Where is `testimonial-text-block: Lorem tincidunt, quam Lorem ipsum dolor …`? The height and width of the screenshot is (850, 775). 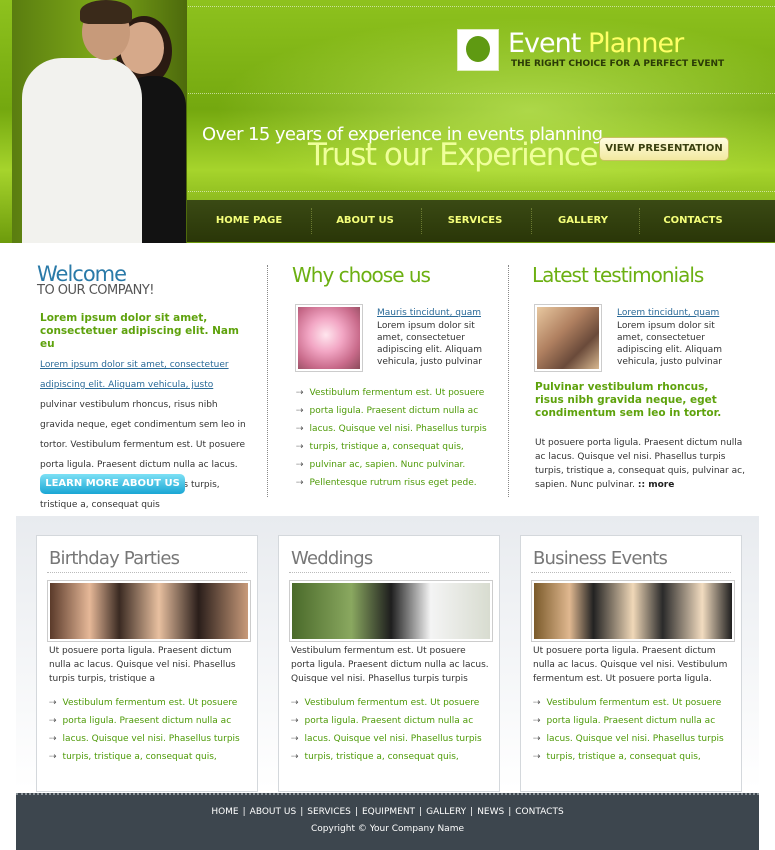 testimonial-text-block: Lorem tincidunt, quam Lorem ipsum dolor … is located at coordinates (673, 337).